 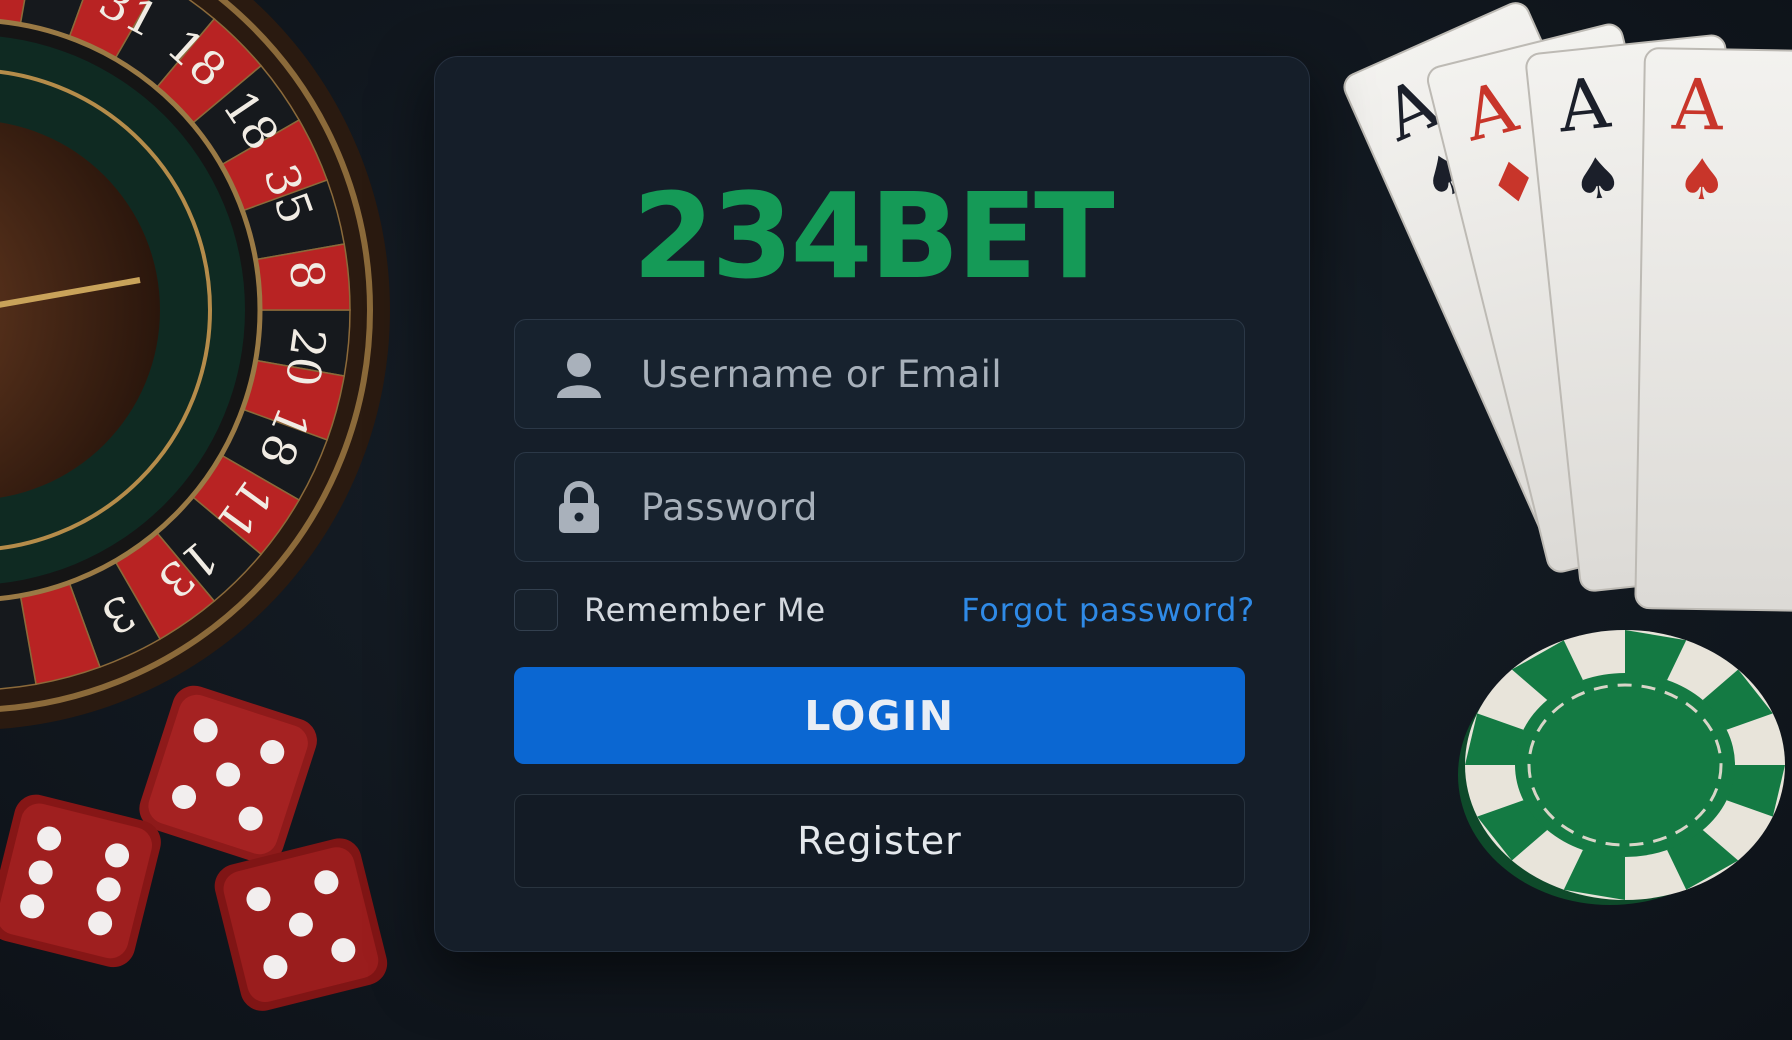 I want to click on login-options-row: Remember Me Forgot password?, so click(x=884, y=610).